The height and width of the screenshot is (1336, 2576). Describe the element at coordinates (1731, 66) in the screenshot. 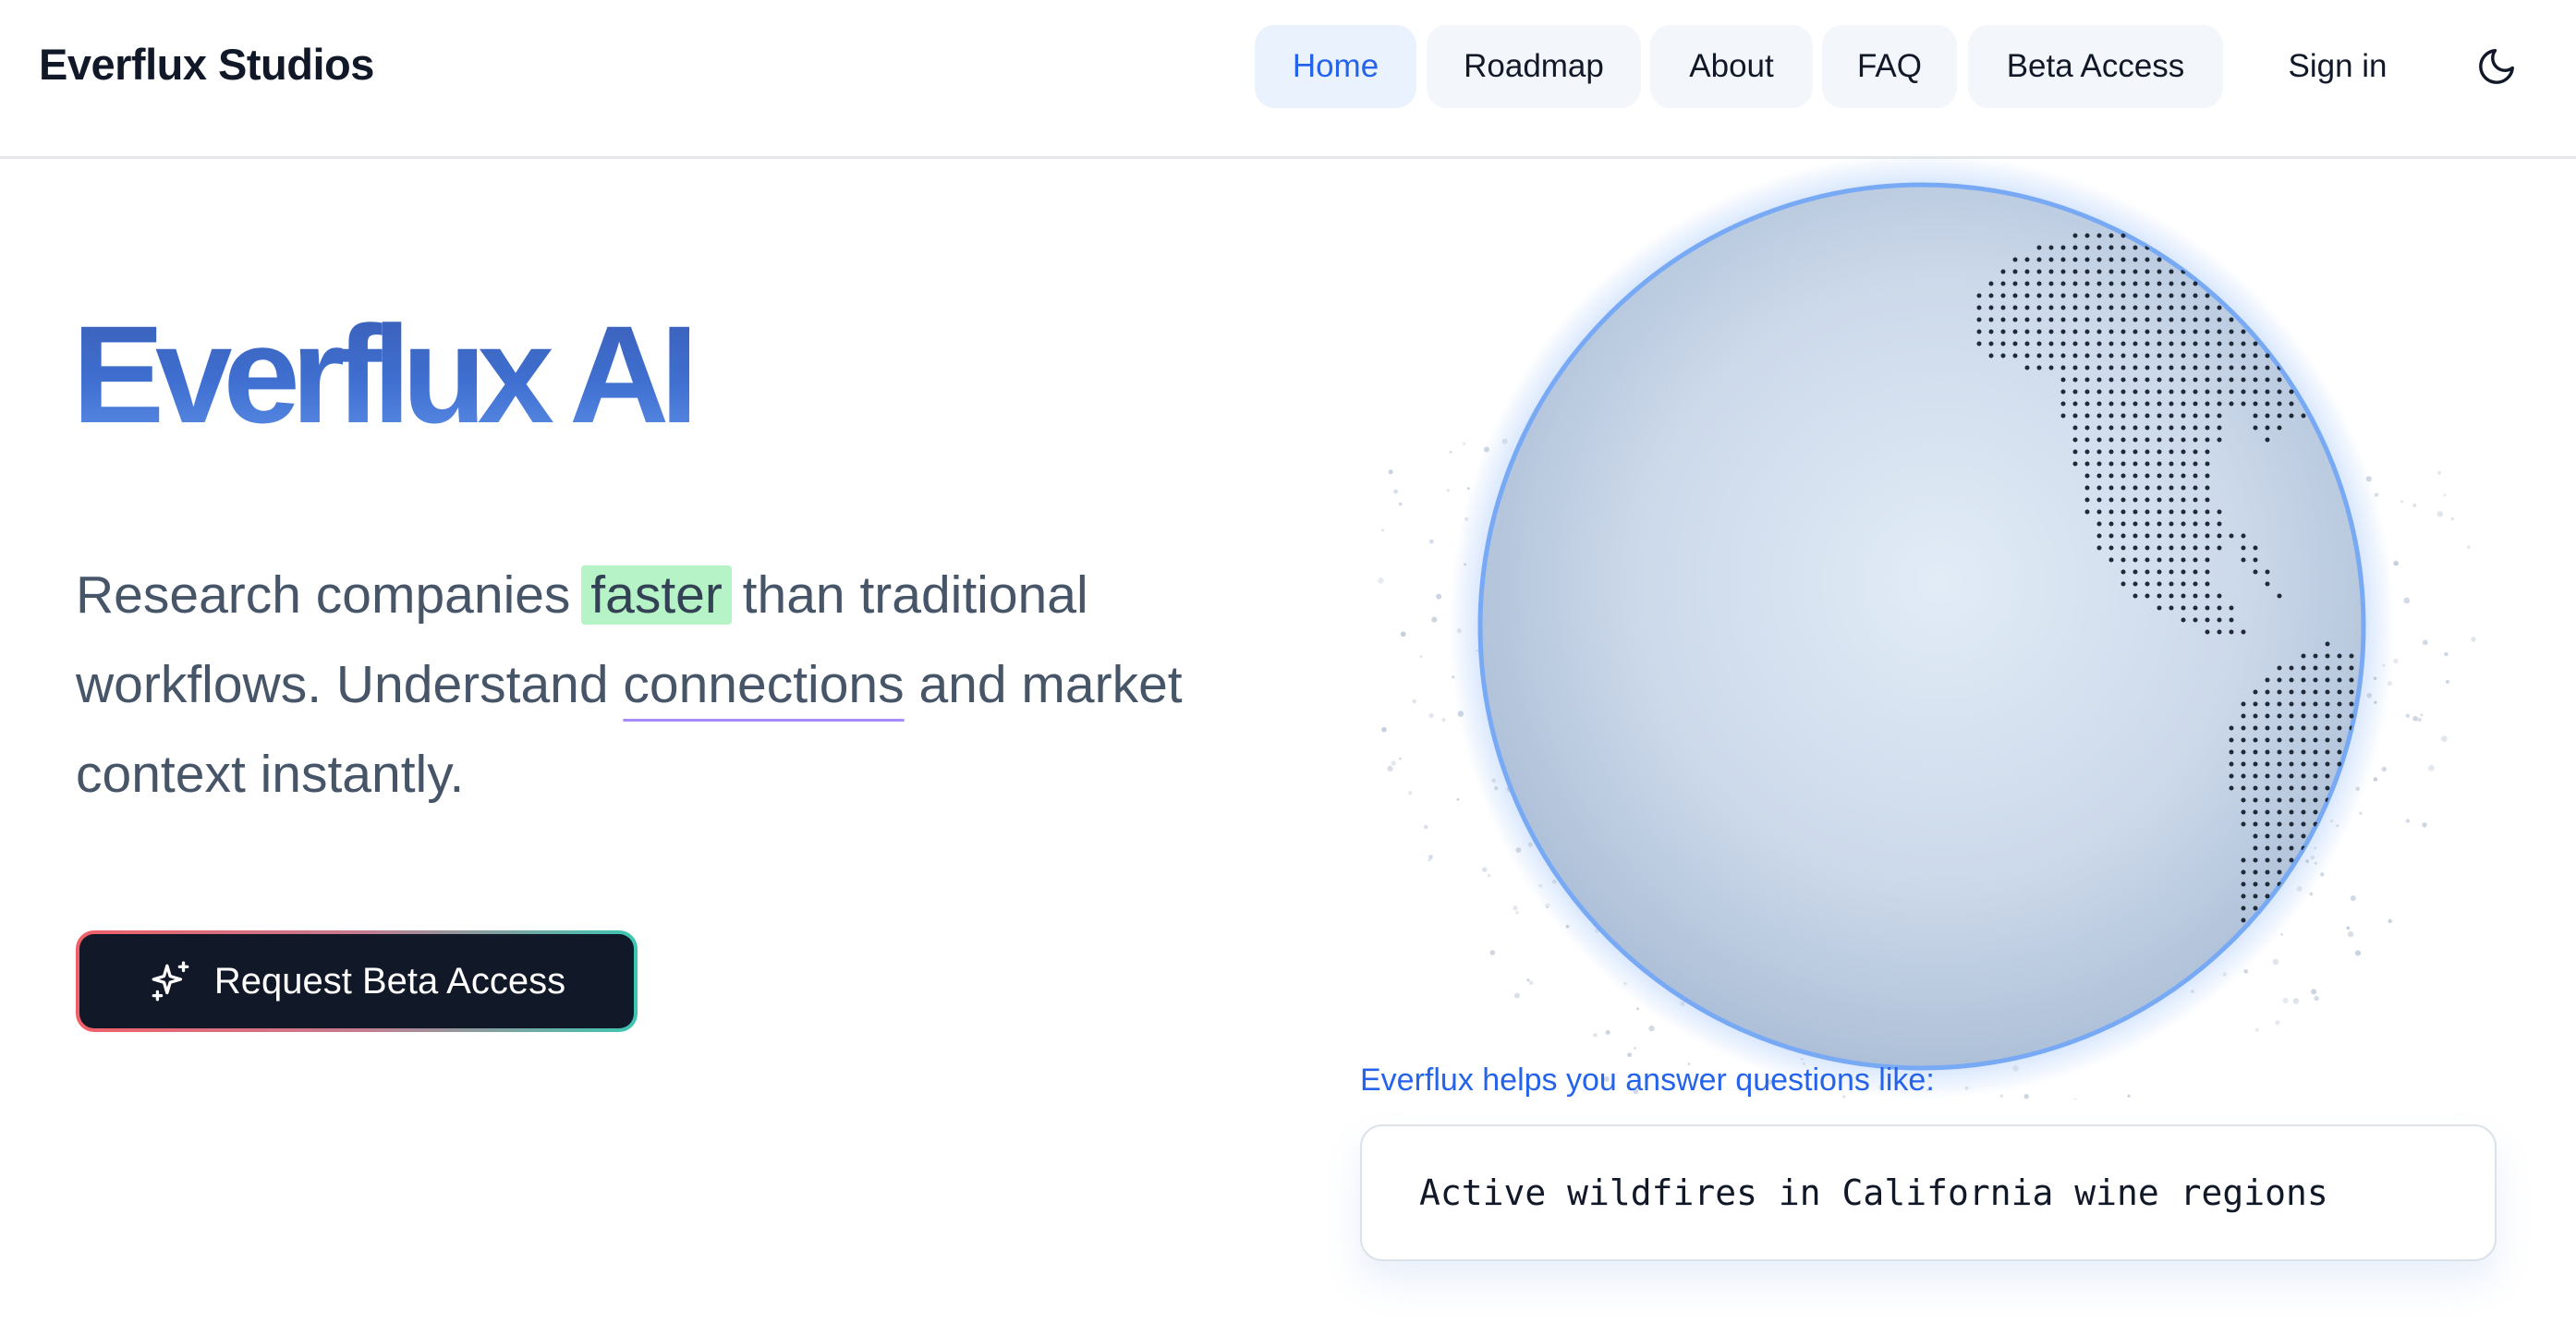

I see `nav-item-about: About` at that location.